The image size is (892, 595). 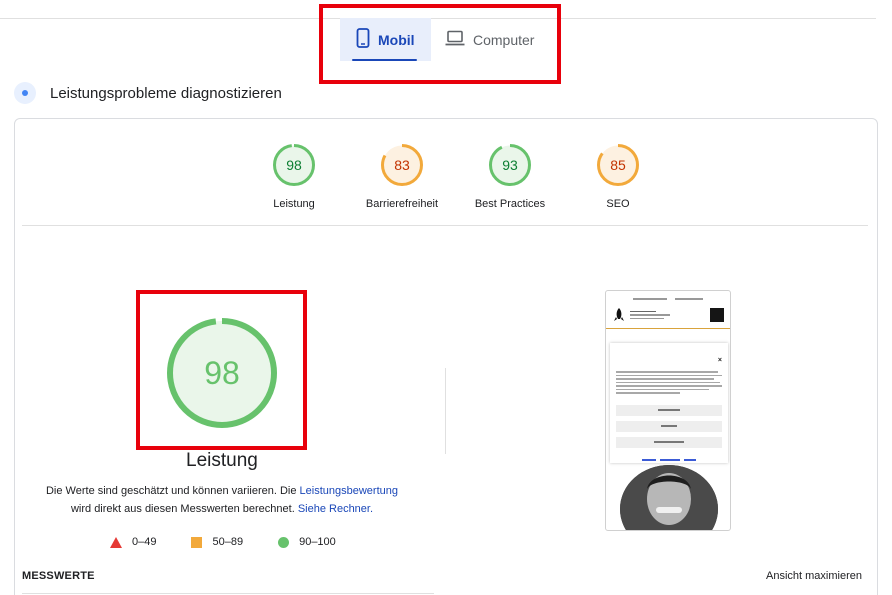 I want to click on legend-range: 50–89, so click(x=228, y=542).